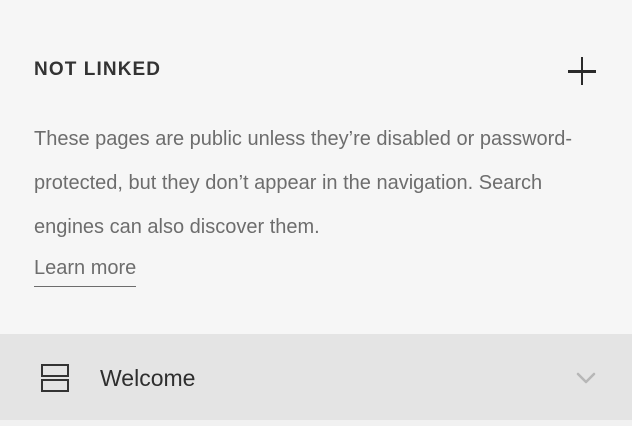 The image size is (632, 426). I want to click on plus-icon, so click(582, 72).